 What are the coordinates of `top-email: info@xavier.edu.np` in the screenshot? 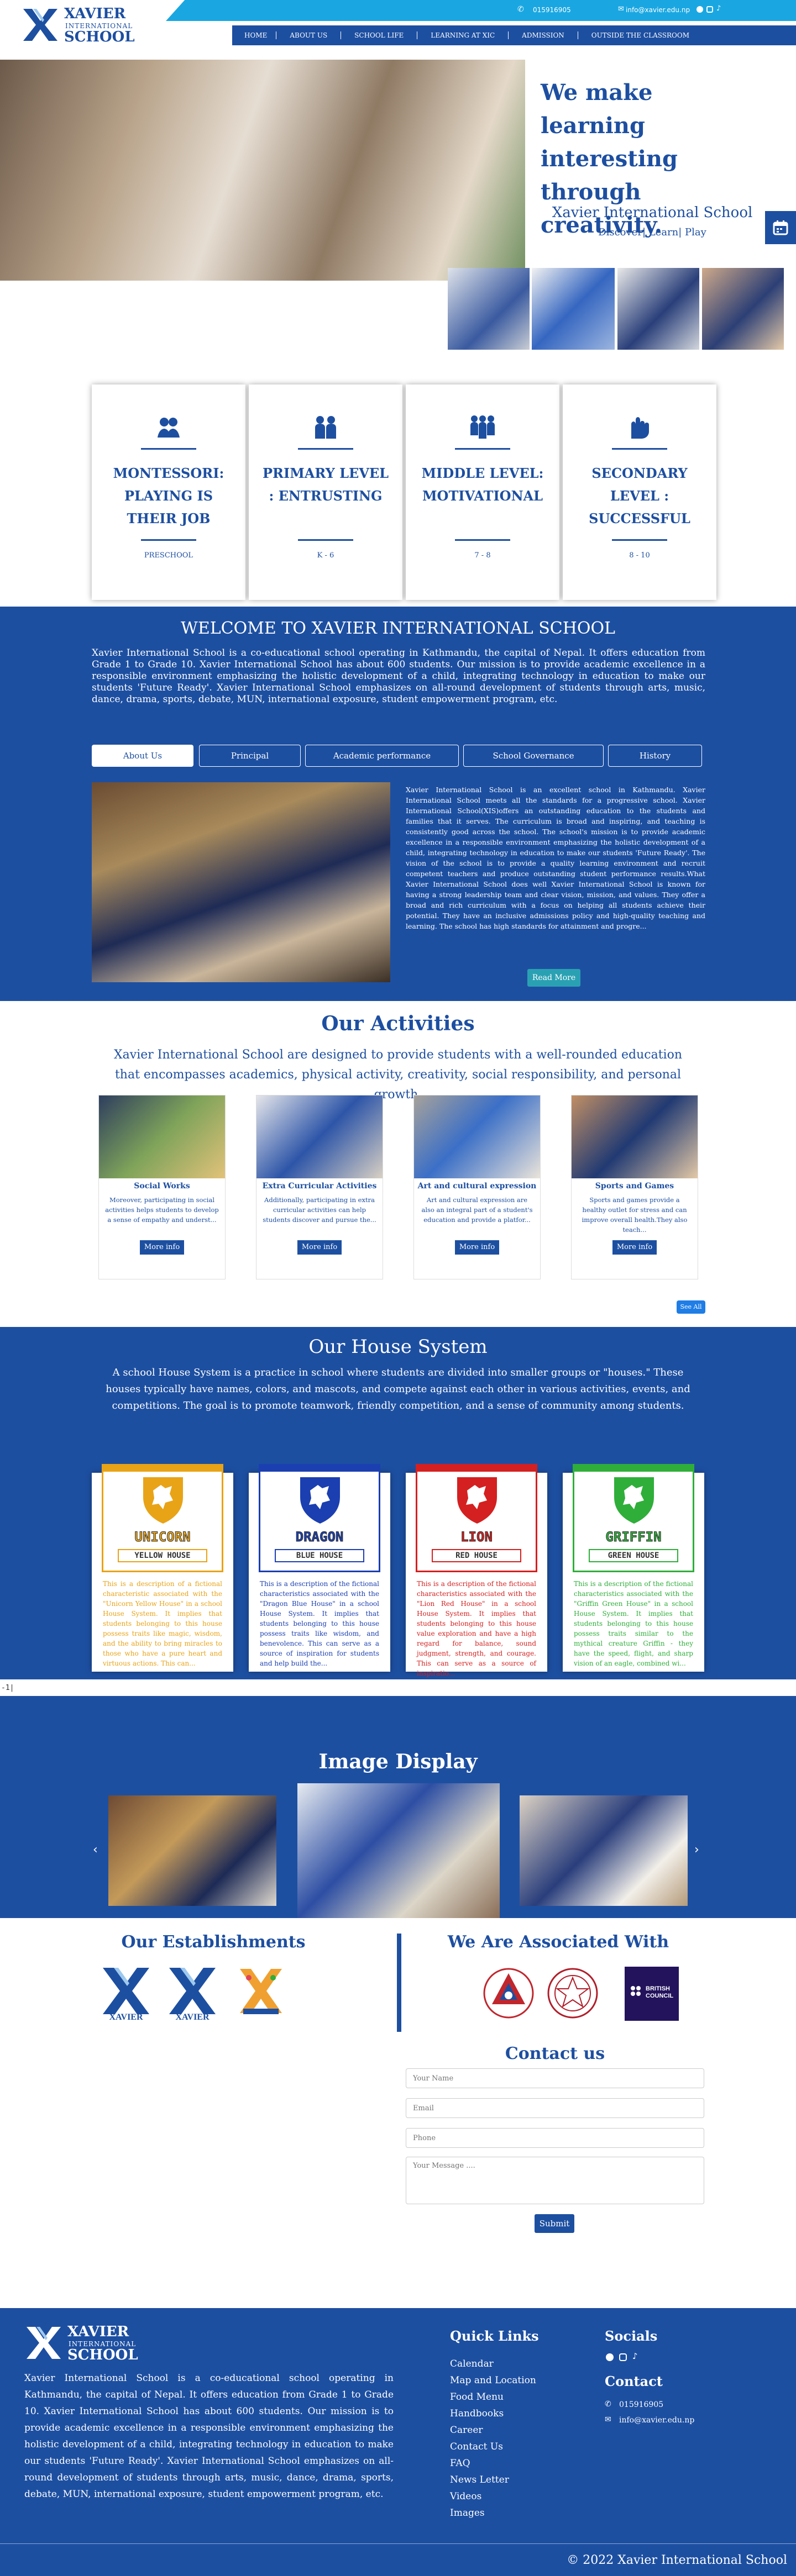 It's located at (658, 10).